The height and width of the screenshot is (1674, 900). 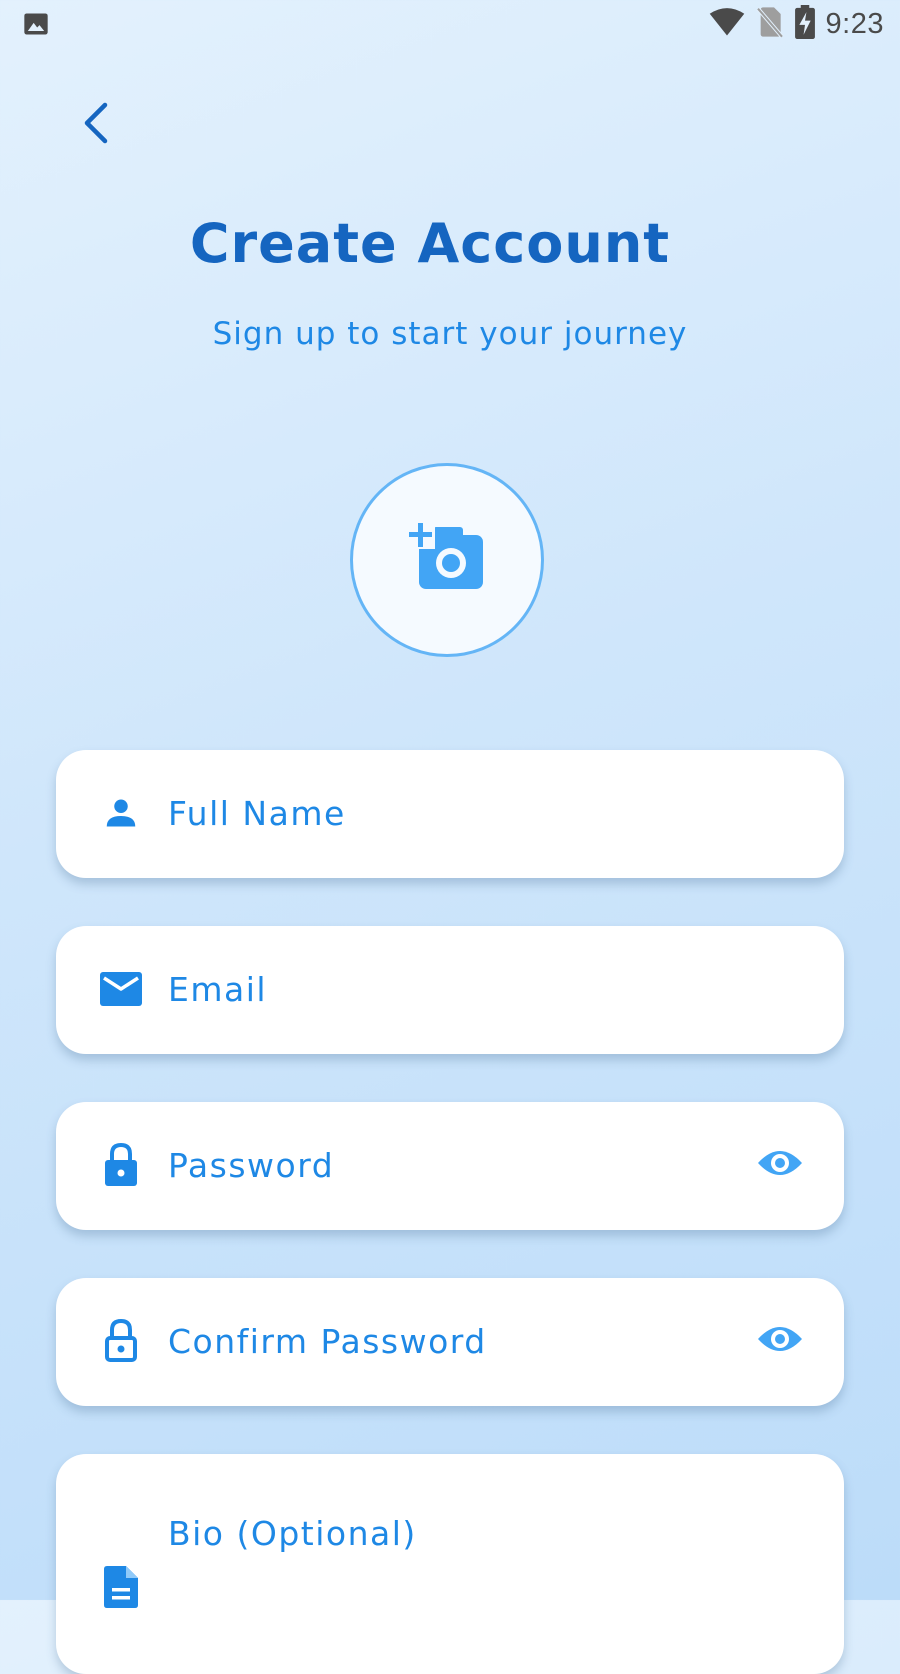 What do you see at coordinates (218, 989) in the screenshot?
I see `email-placeholder: Email` at bounding box center [218, 989].